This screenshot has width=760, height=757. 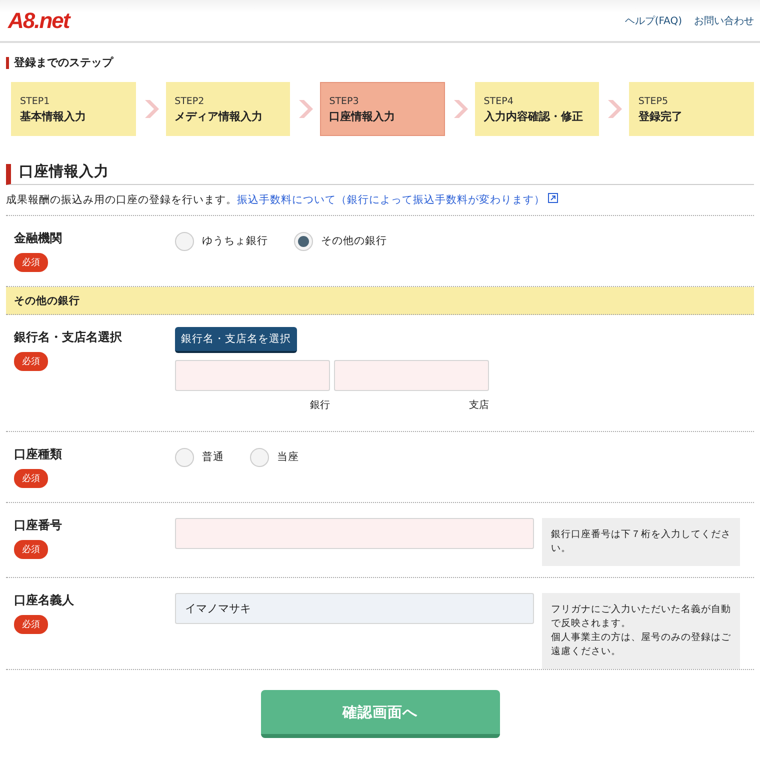 I want to click on fee-link: 振込手数料について（銀行によって振込手数料が変わります）, so click(x=397, y=200).